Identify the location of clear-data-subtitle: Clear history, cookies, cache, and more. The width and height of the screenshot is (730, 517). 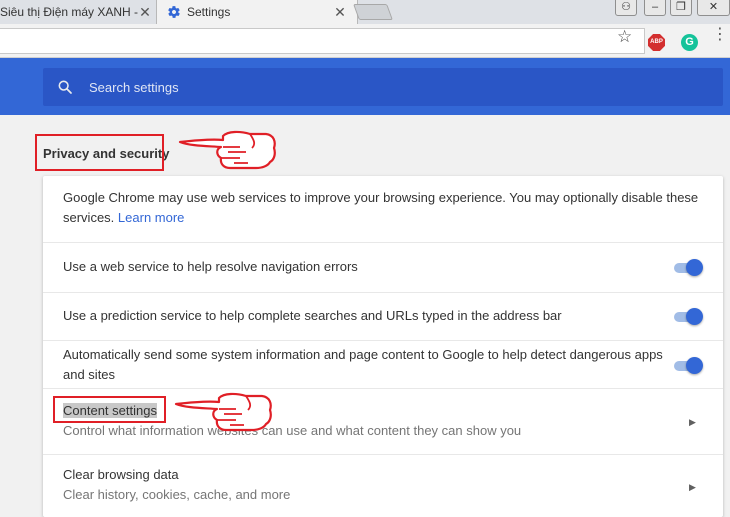
(177, 494).